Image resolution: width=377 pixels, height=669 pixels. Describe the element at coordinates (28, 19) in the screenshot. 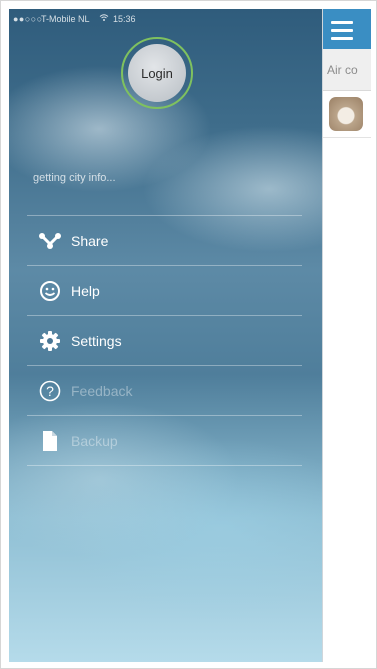

I see `signal-strength: ●●○○○` at that location.